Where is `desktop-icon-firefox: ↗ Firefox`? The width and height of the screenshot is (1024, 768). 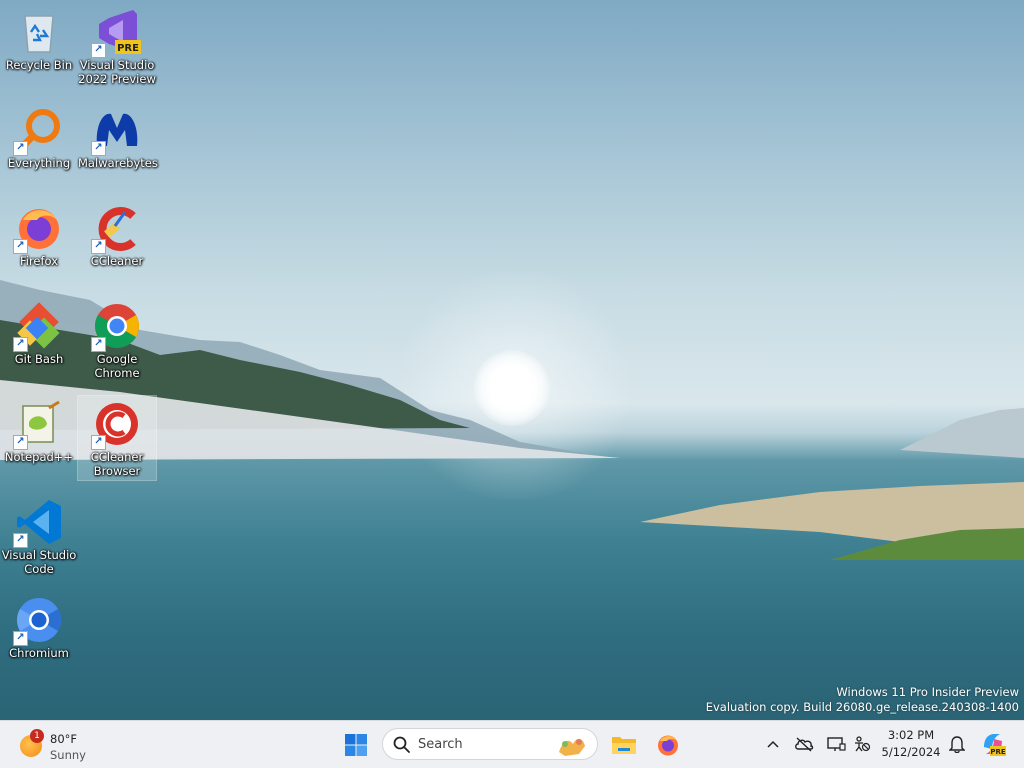 desktop-icon-firefox: ↗ Firefox is located at coordinates (39, 234).